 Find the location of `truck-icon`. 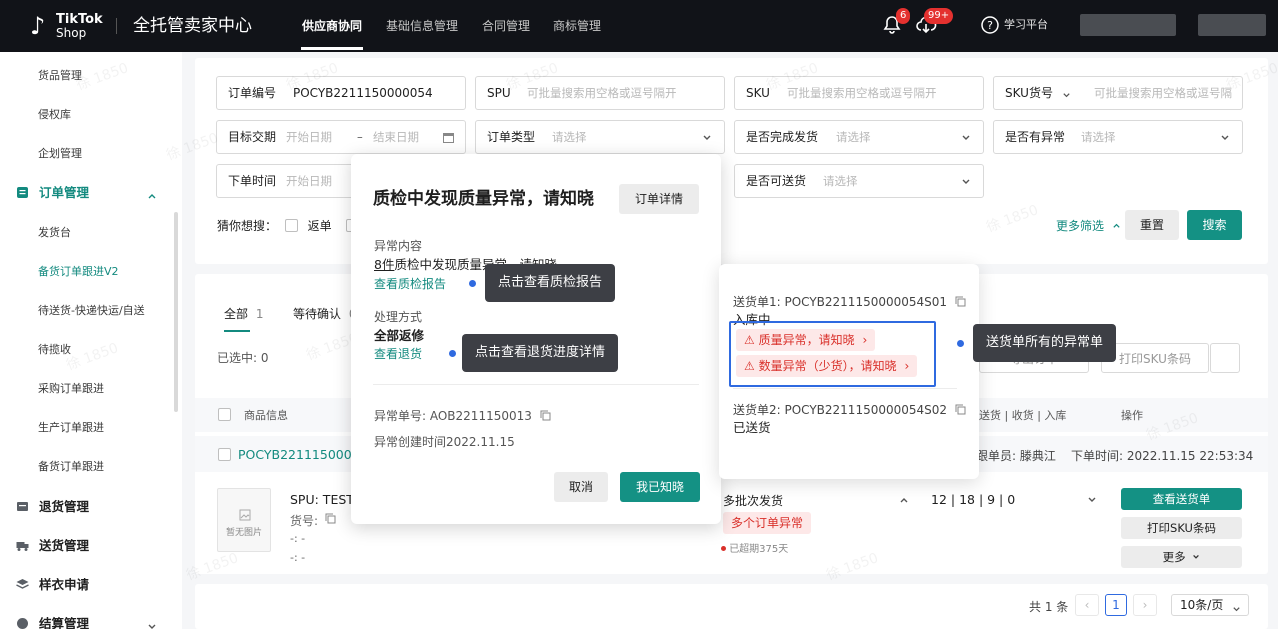

truck-icon is located at coordinates (22, 545).